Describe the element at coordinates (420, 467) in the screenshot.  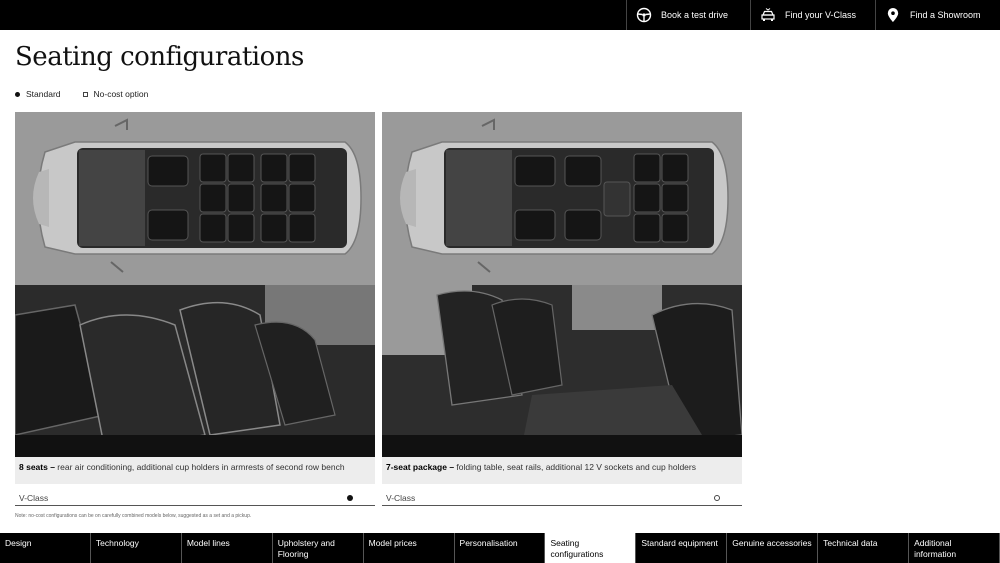
I see `caption-7-seat-title: 7-seat package –` at that location.